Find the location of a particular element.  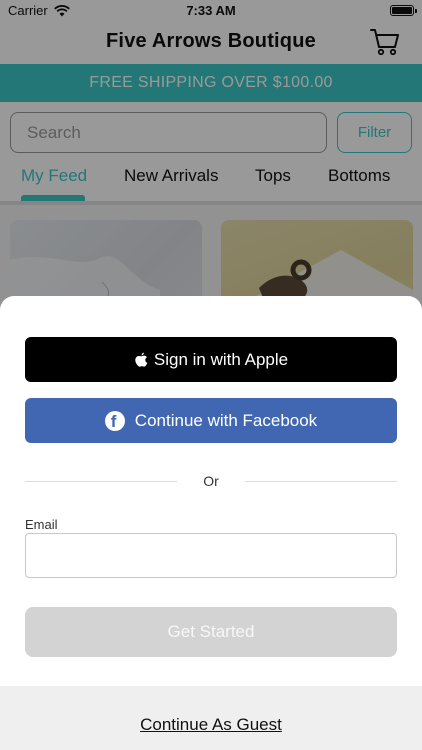

email-label: Email is located at coordinates (41, 524).